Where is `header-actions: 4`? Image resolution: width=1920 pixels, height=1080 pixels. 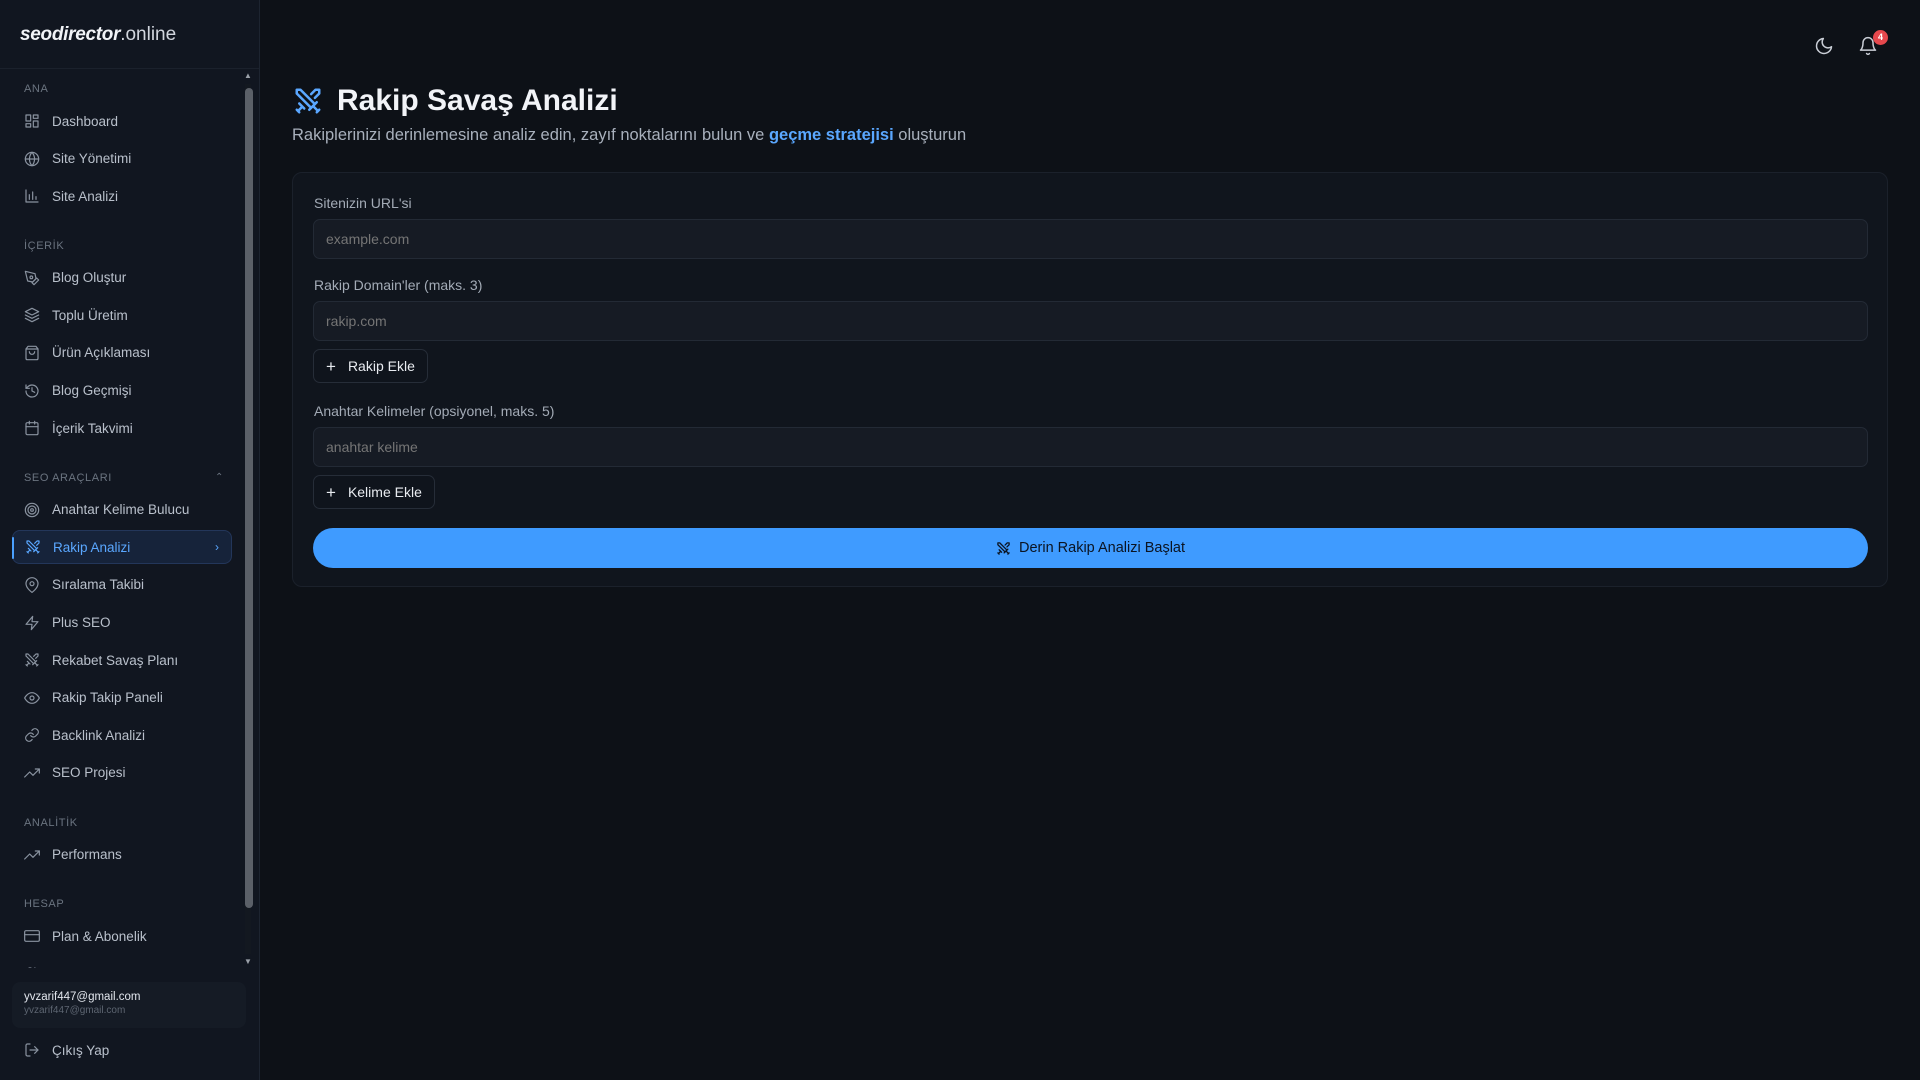
header-actions: 4 is located at coordinates (1851, 44).